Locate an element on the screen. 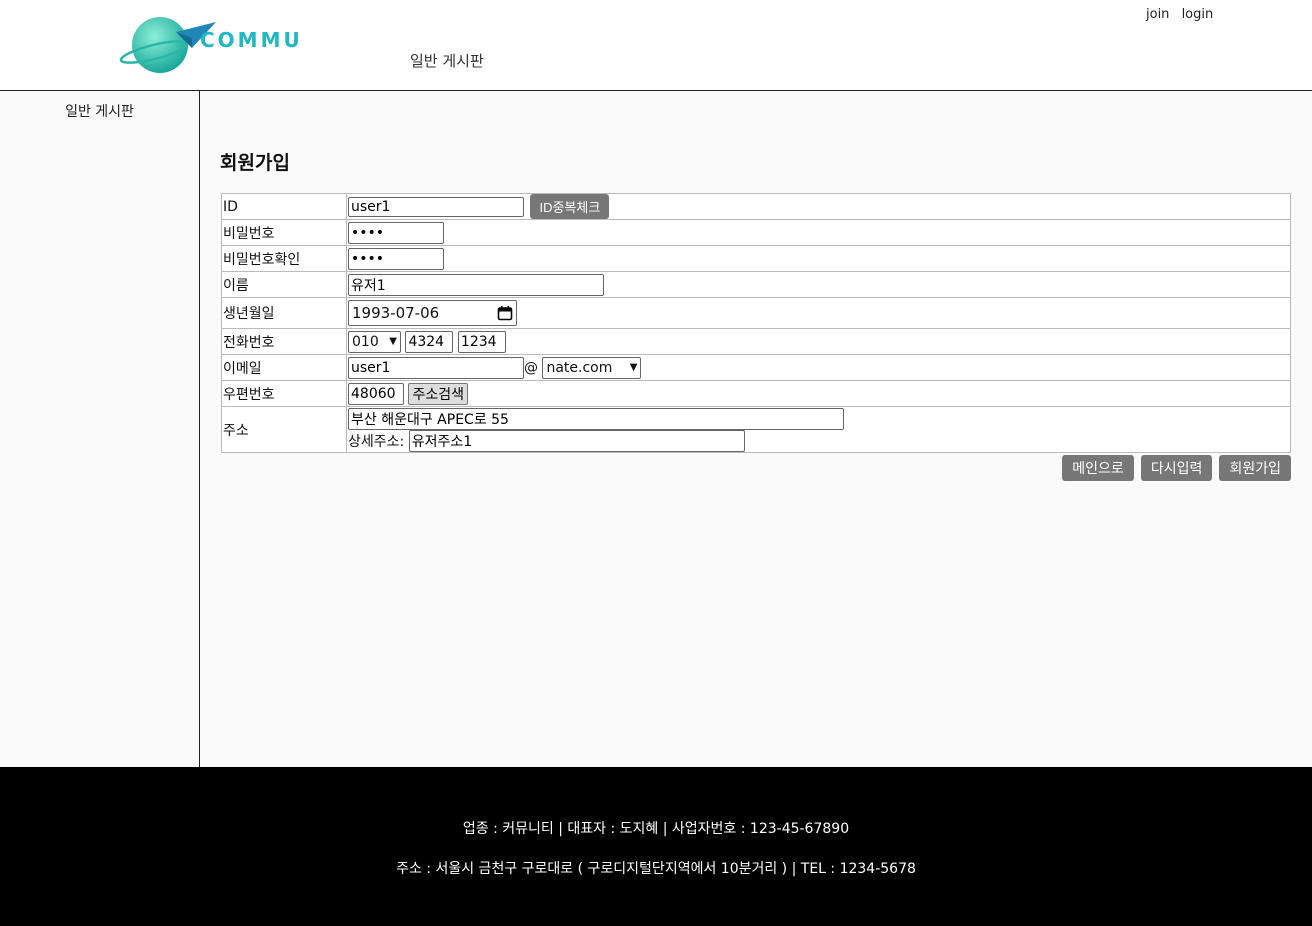  birth-cell: 1993-07-06 is located at coordinates (818, 313).